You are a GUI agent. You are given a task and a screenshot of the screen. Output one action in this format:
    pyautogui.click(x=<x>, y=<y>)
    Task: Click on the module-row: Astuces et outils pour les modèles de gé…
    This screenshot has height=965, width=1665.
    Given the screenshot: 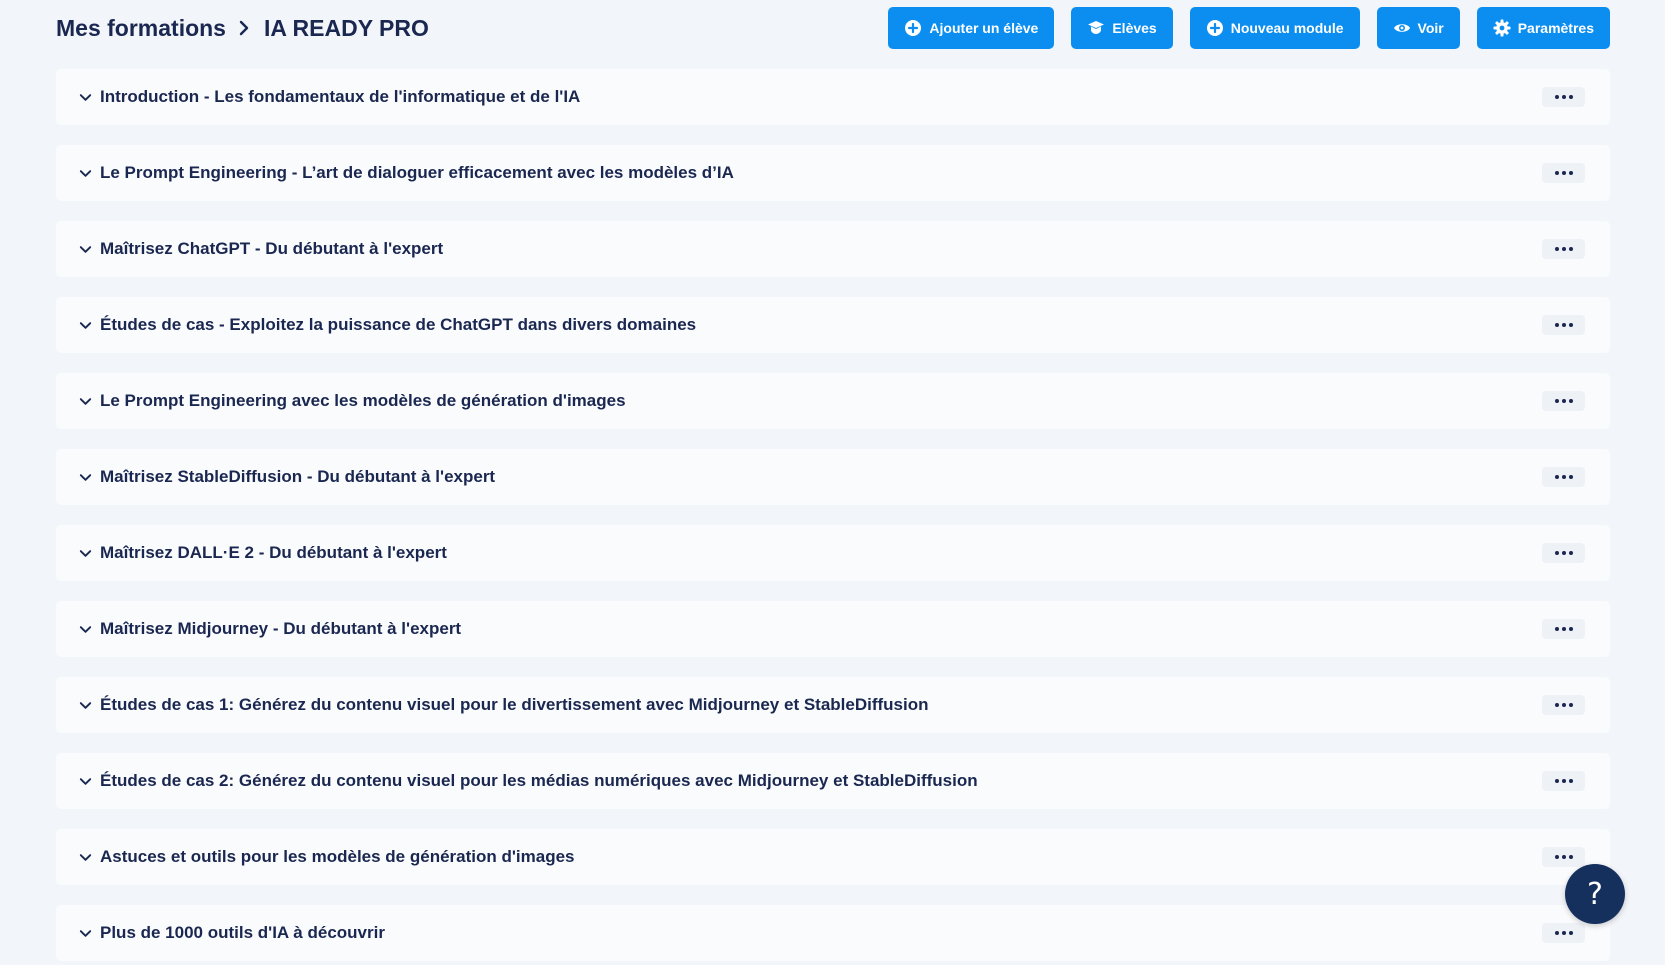 What is the action you would take?
    pyautogui.click(x=833, y=857)
    